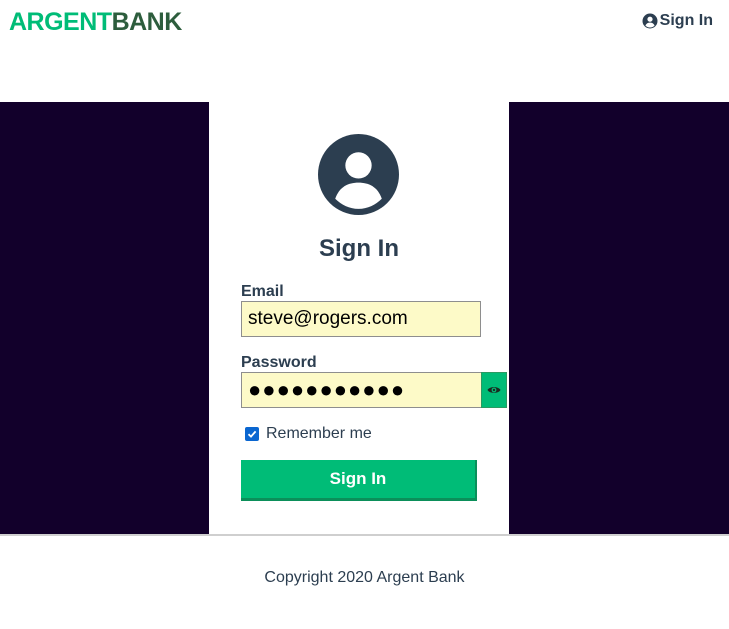  What do you see at coordinates (60, 22) in the screenshot?
I see `logo-text-argent: ARGENT` at bounding box center [60, 22].